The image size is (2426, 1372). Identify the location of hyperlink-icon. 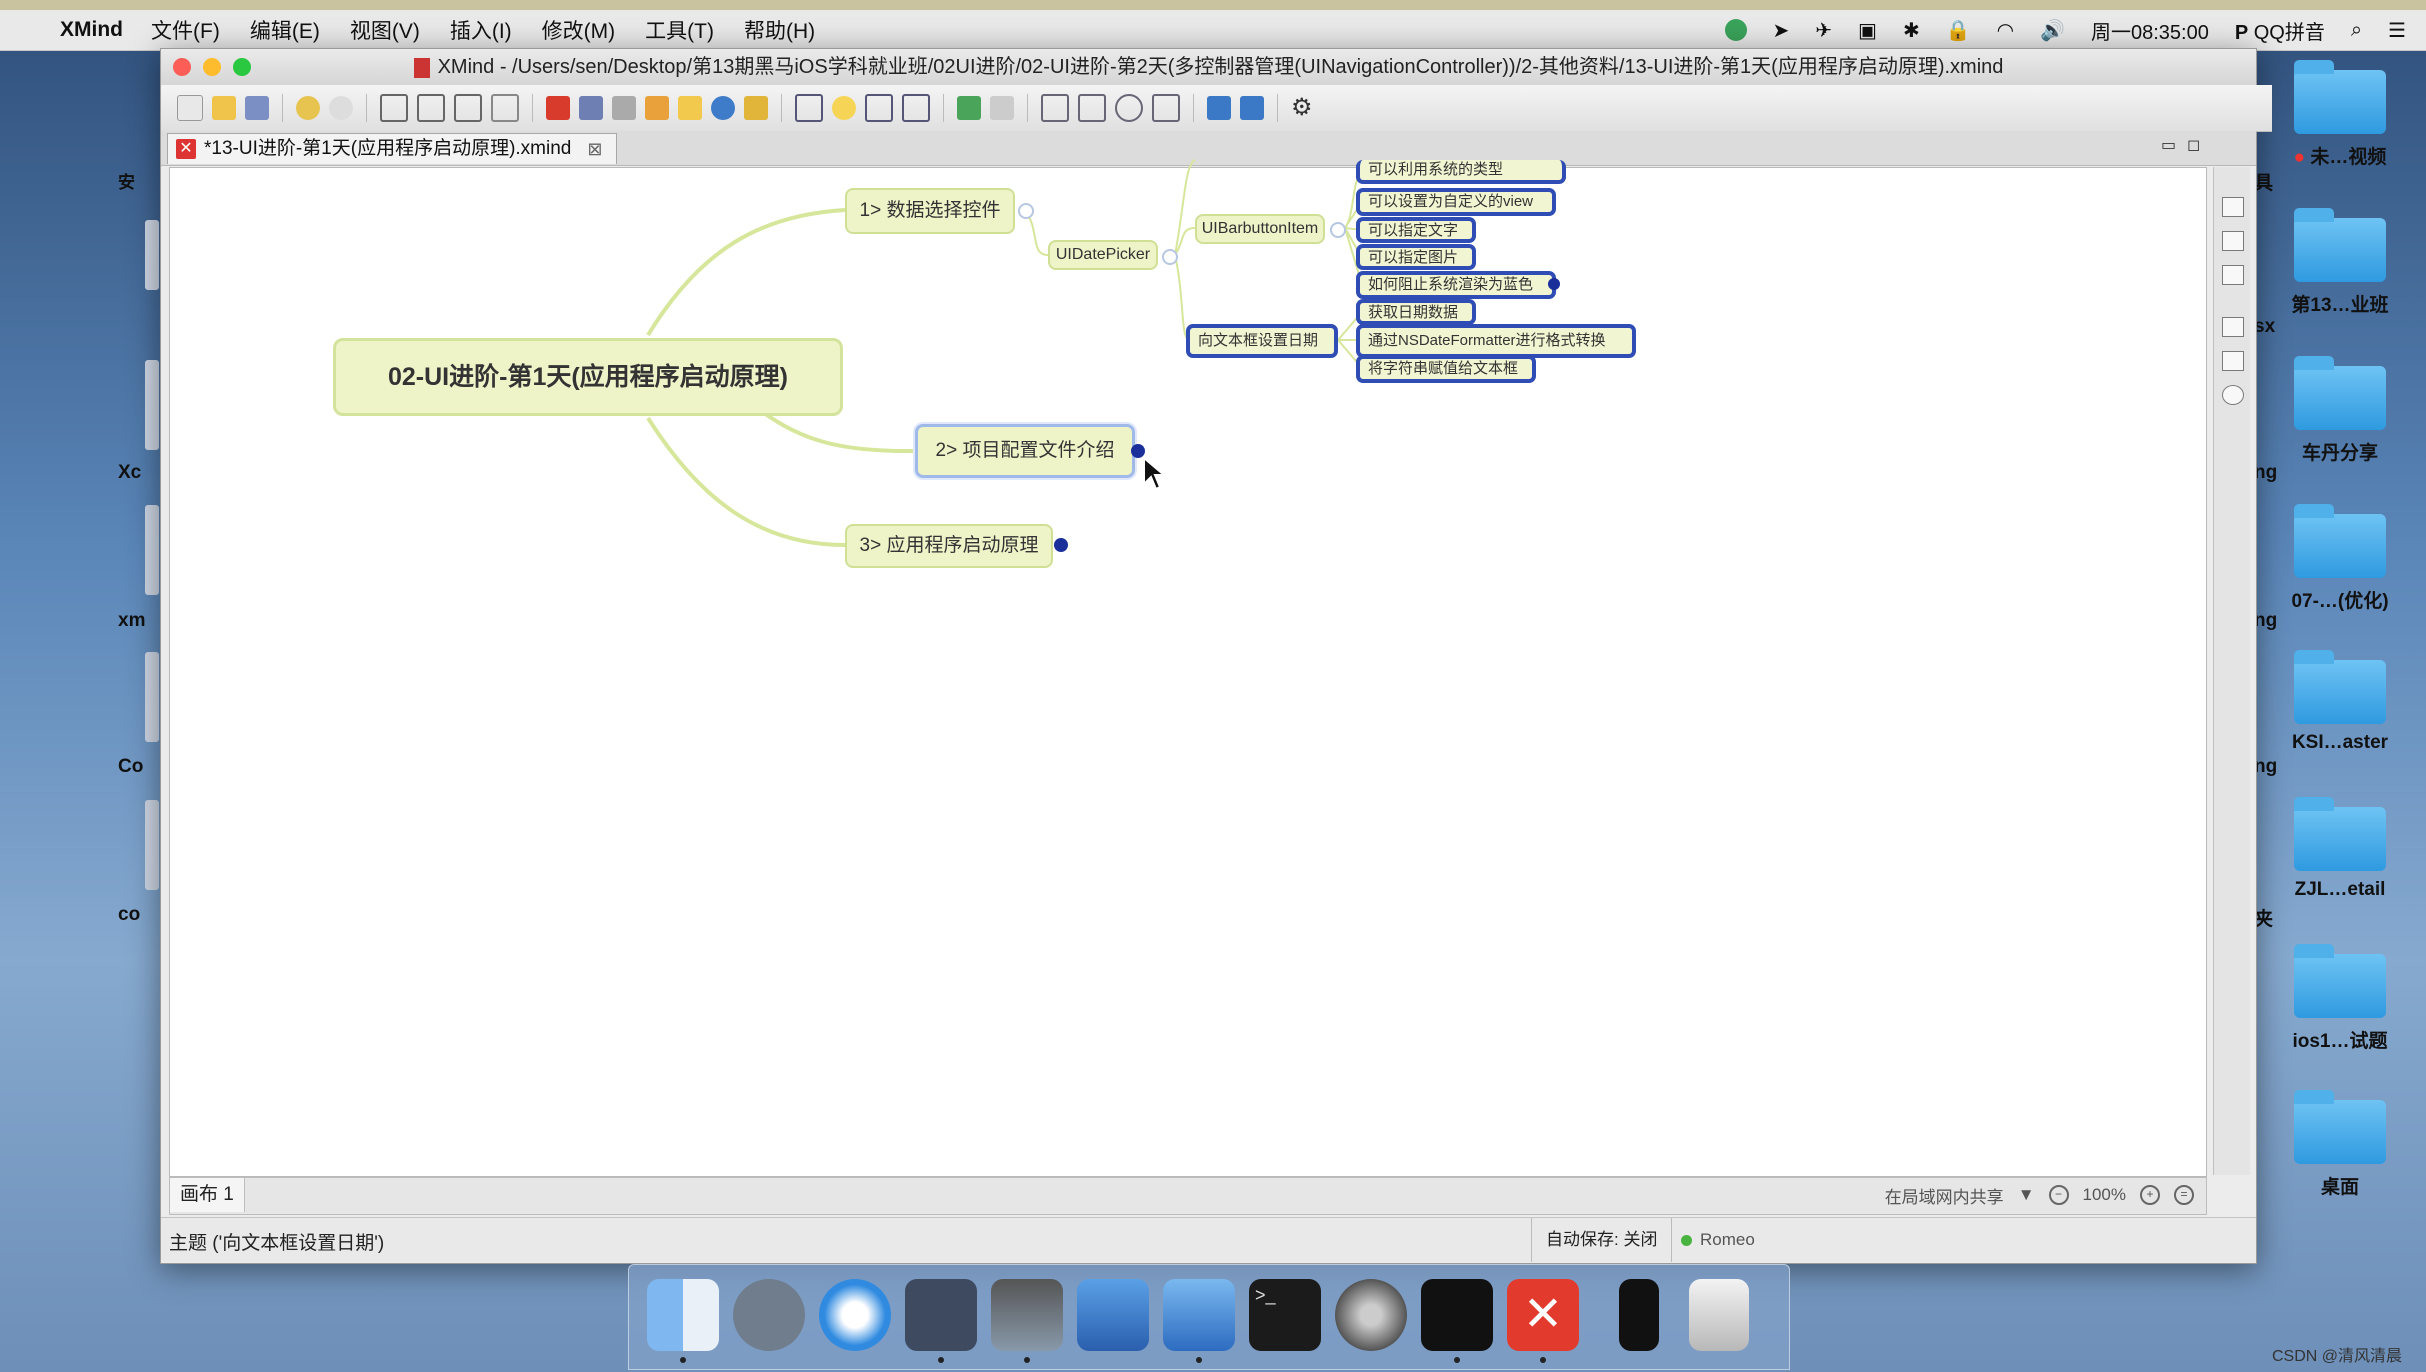
(723, 108).